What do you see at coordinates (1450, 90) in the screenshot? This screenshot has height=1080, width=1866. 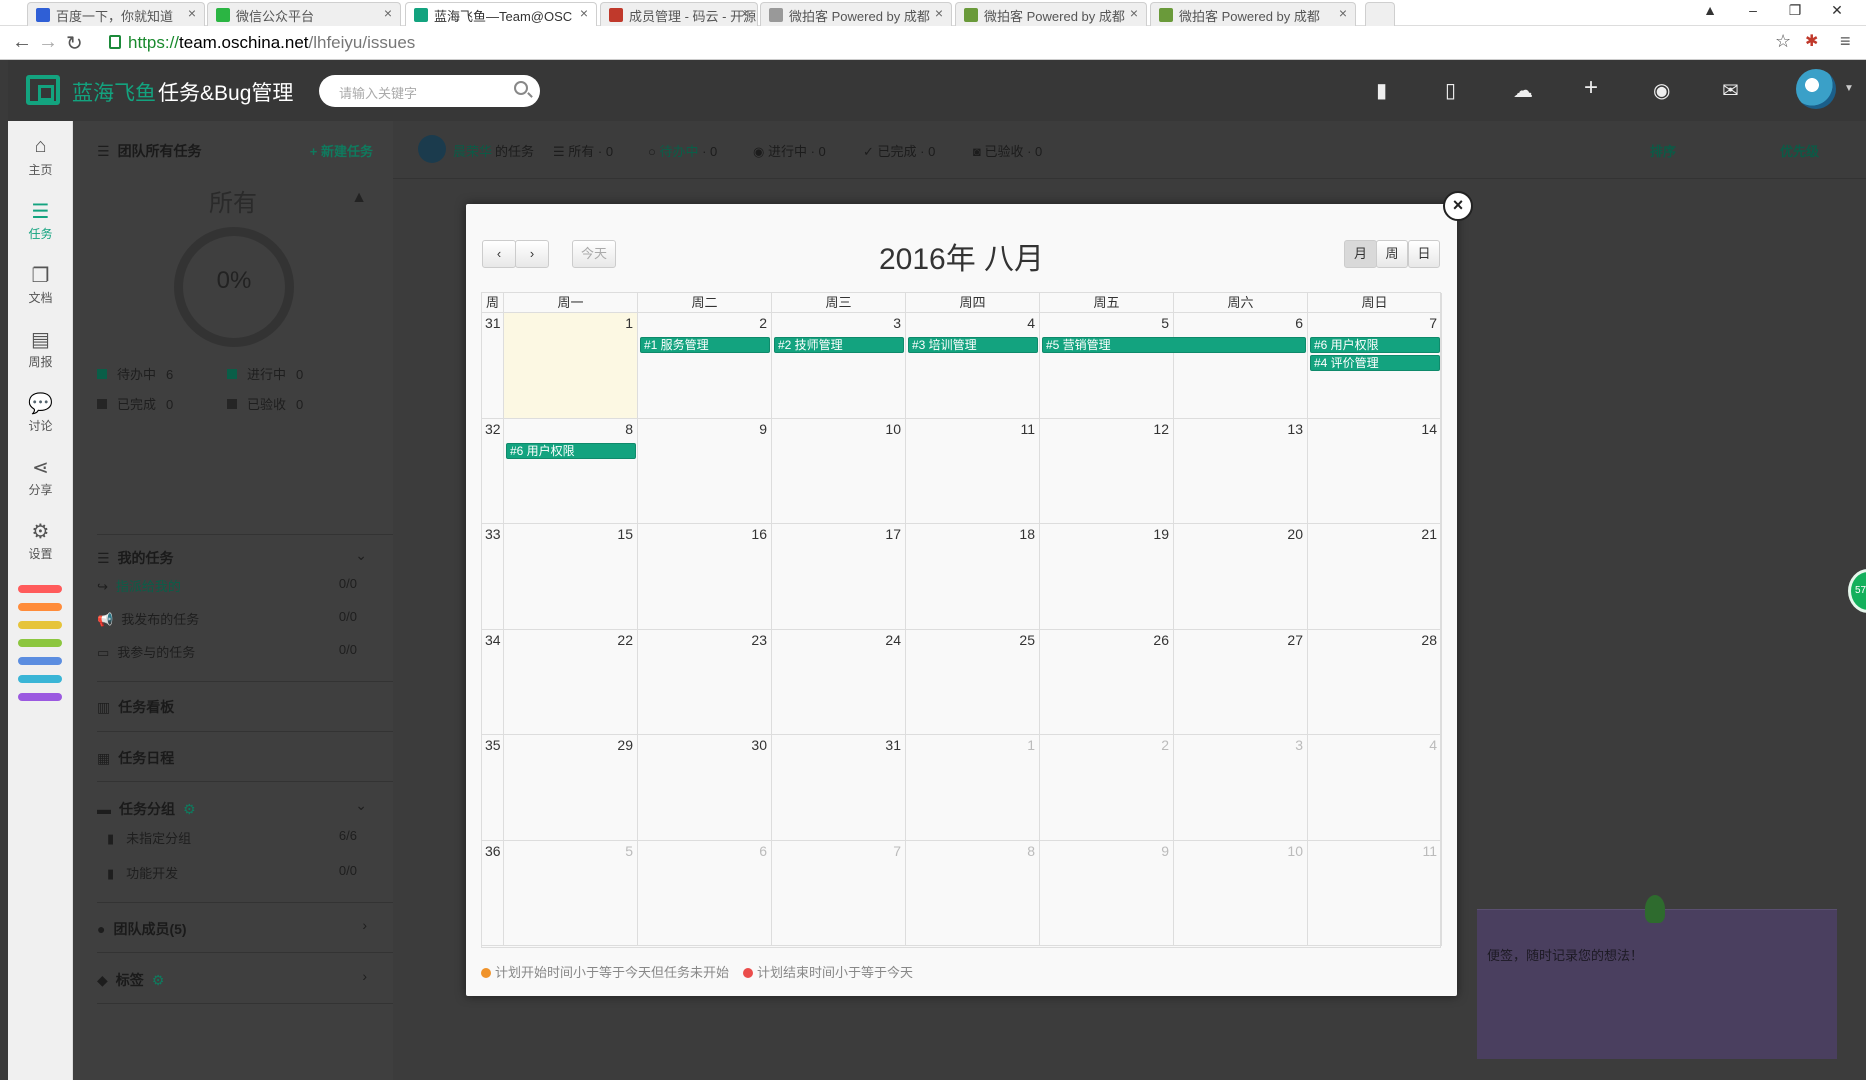 I see `mobile-icon: ▯` at bounding box center [1450, 90].